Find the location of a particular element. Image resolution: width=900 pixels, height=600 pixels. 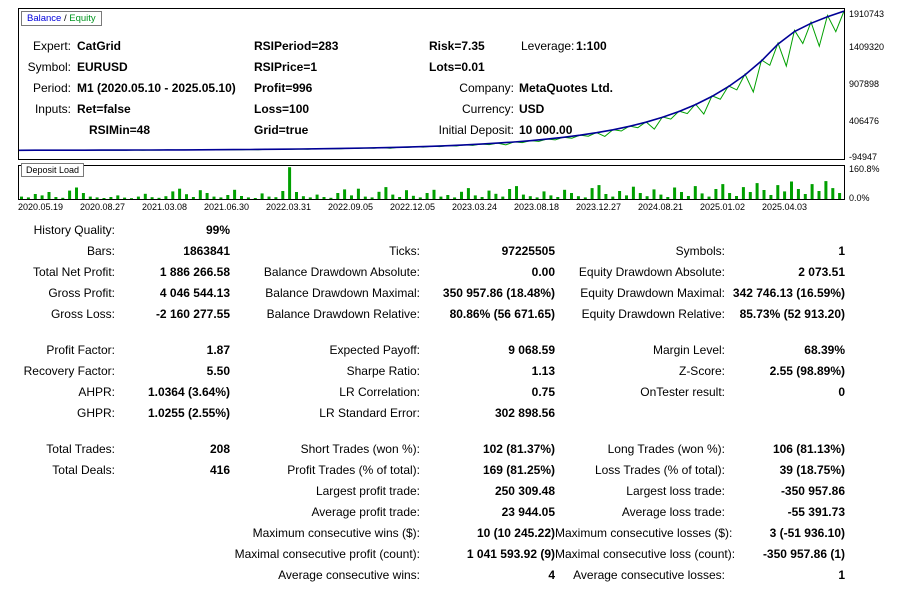

stat-value: 342 746.13 (16.59%) is located at coordinates (788, 293).